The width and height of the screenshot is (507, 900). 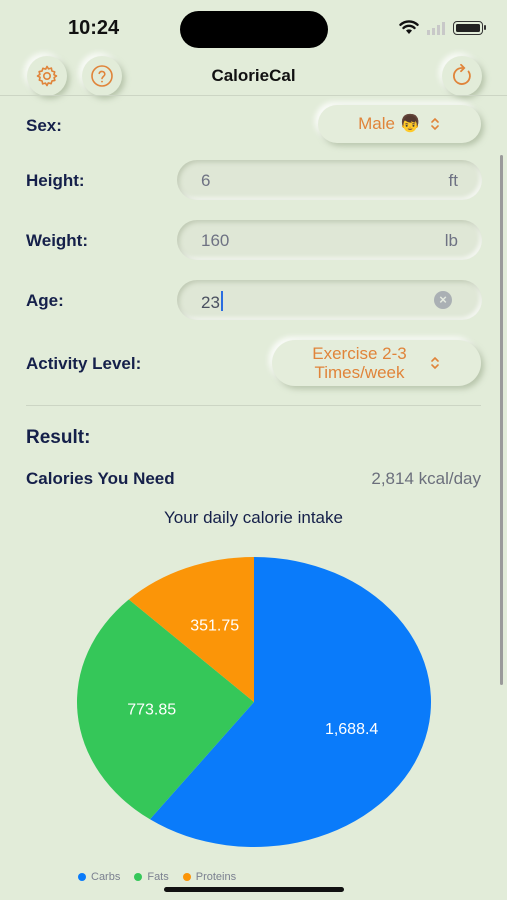 I want to click on legend-item-fats: Fats, so click(x=151, y=877).